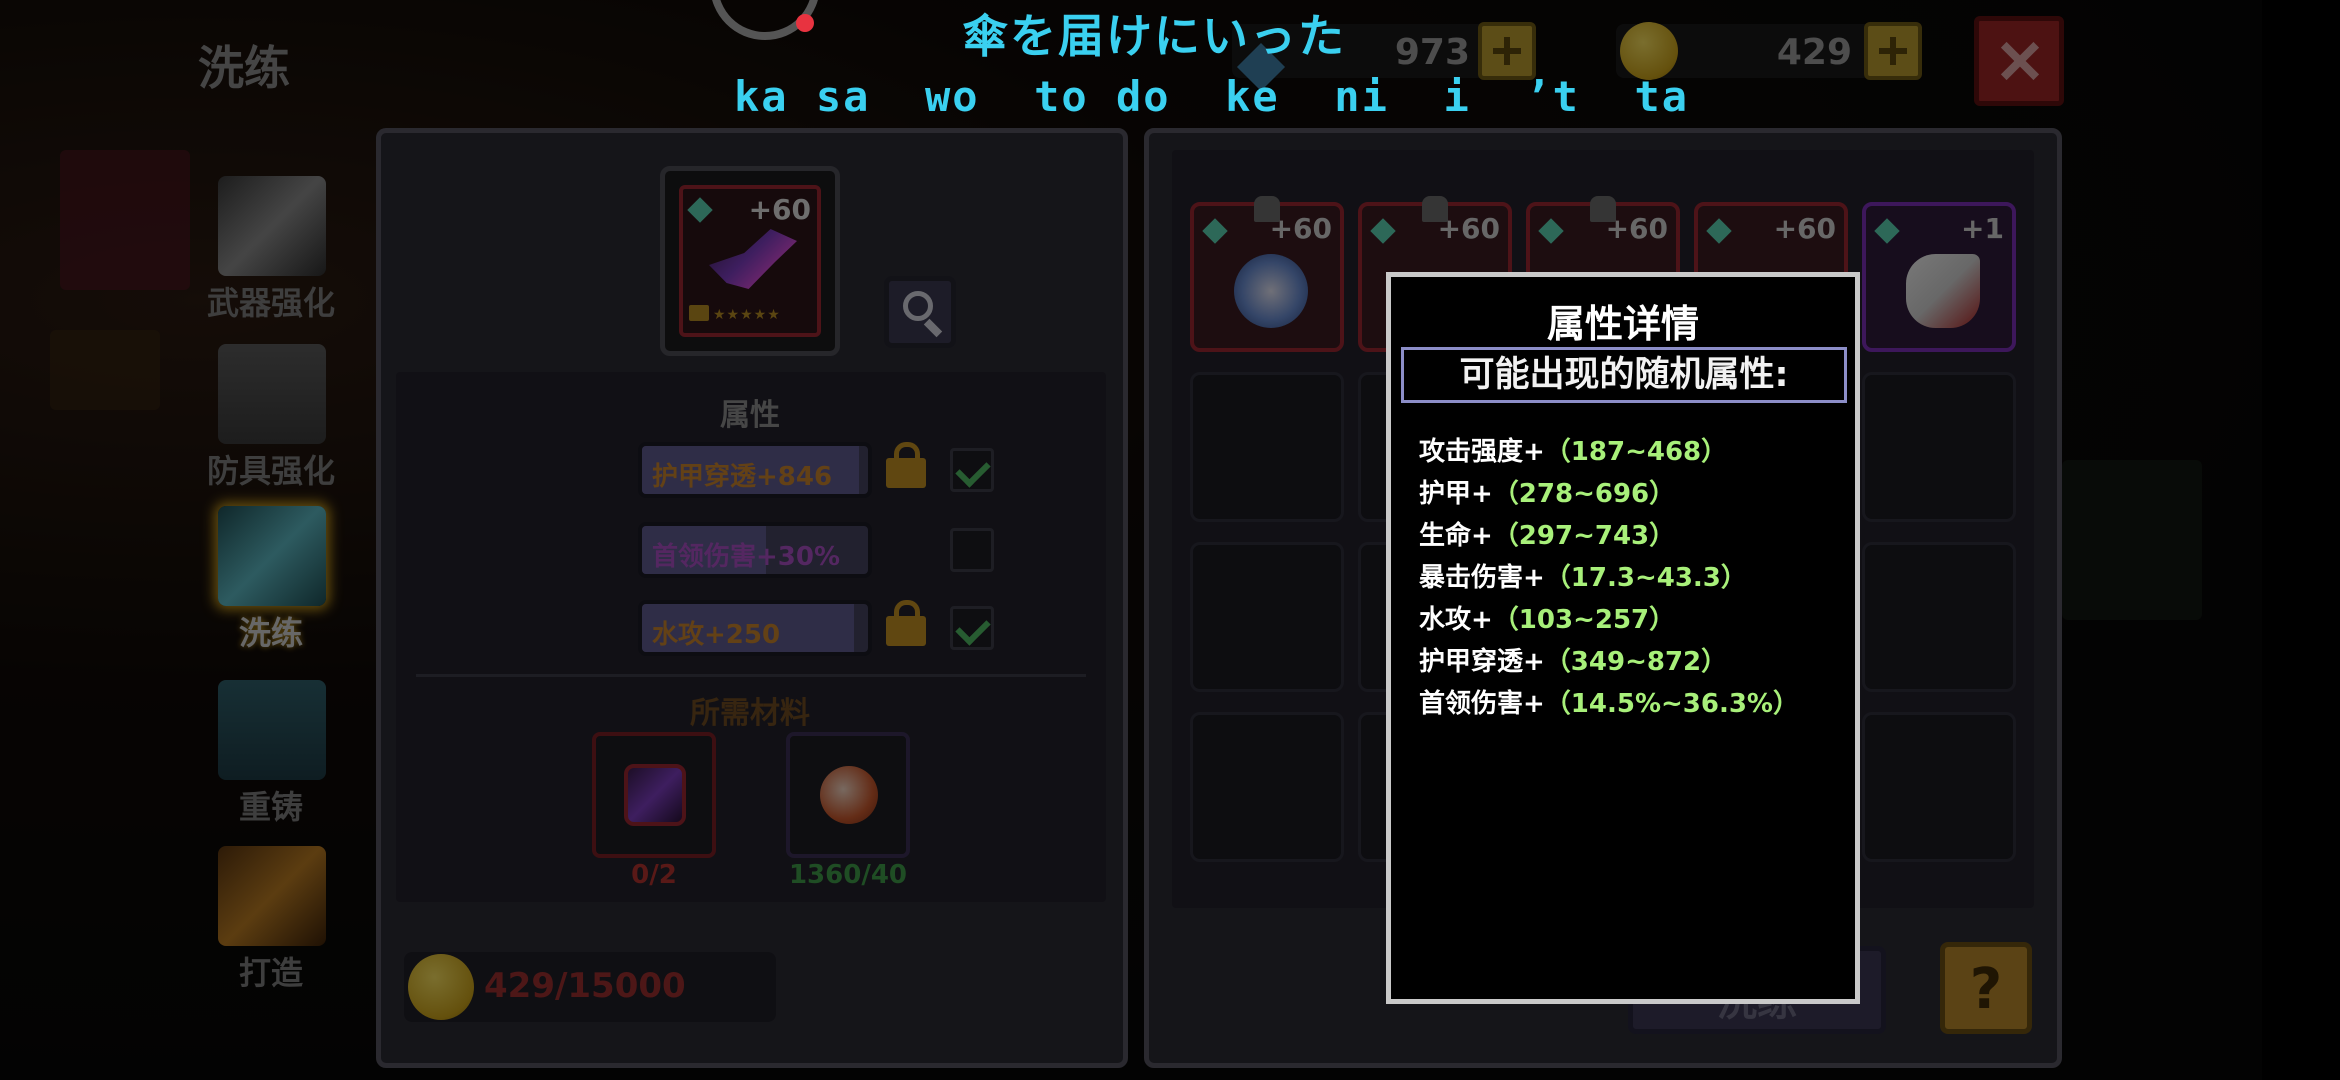  Describe the element at coordinates (1482, 662) in the screenshot. I see `property-name: 护甲穿透+` at that location.